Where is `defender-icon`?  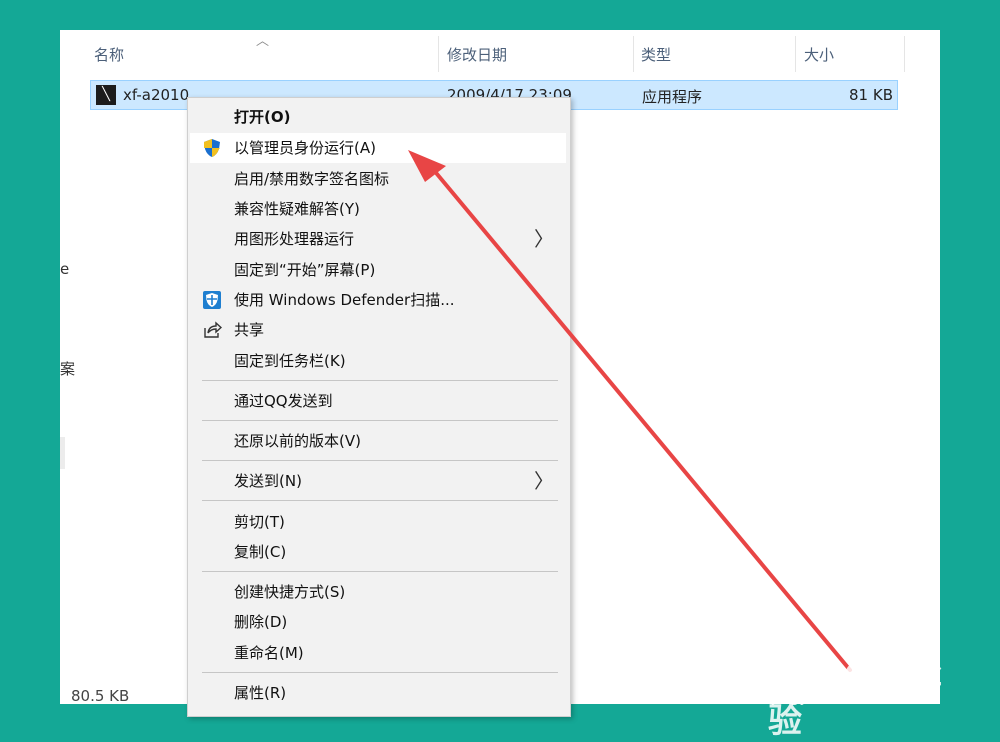
defender-icon is located at coordinates (212, 300).